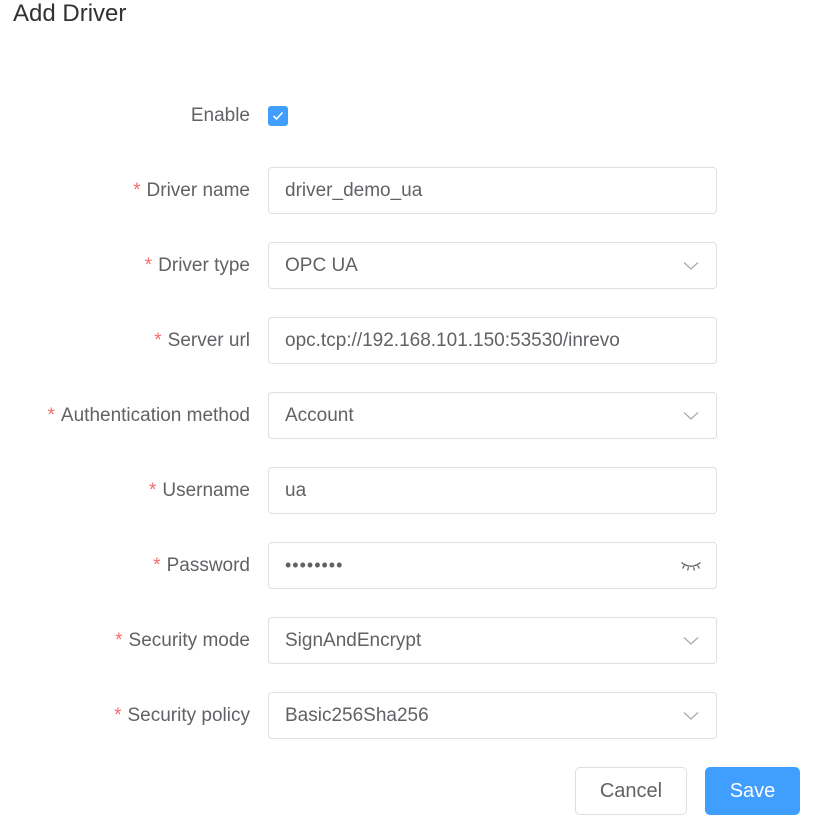  I want to click on check-icon, so click(278, 116).